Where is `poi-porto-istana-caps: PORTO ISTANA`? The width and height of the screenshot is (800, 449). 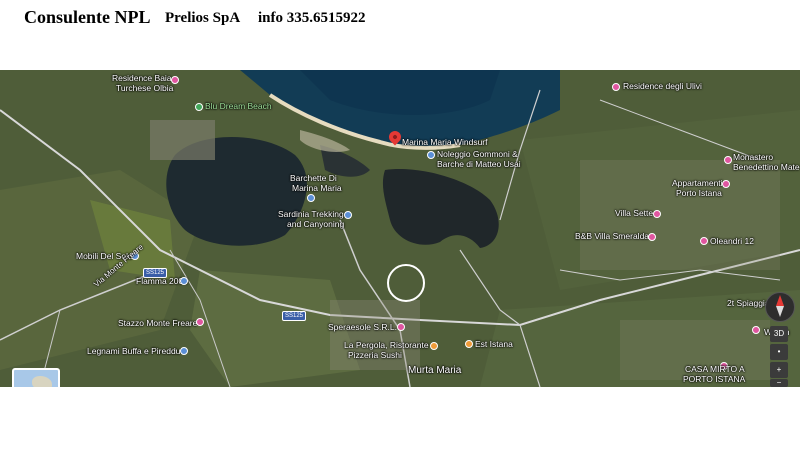
poi-porto-istana-caps: PORTO ISTANA is located at coordinates (714, 379).